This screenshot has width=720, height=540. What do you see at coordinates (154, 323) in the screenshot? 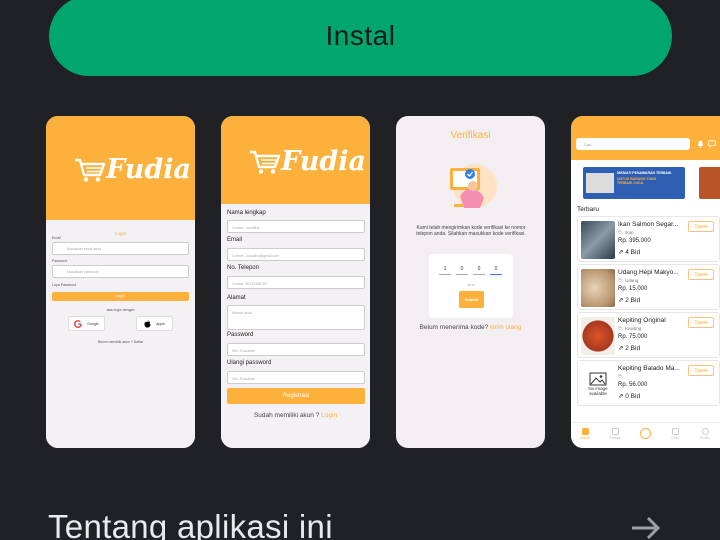
I see `apple-button: Apple` at bounding box center [154, 323].